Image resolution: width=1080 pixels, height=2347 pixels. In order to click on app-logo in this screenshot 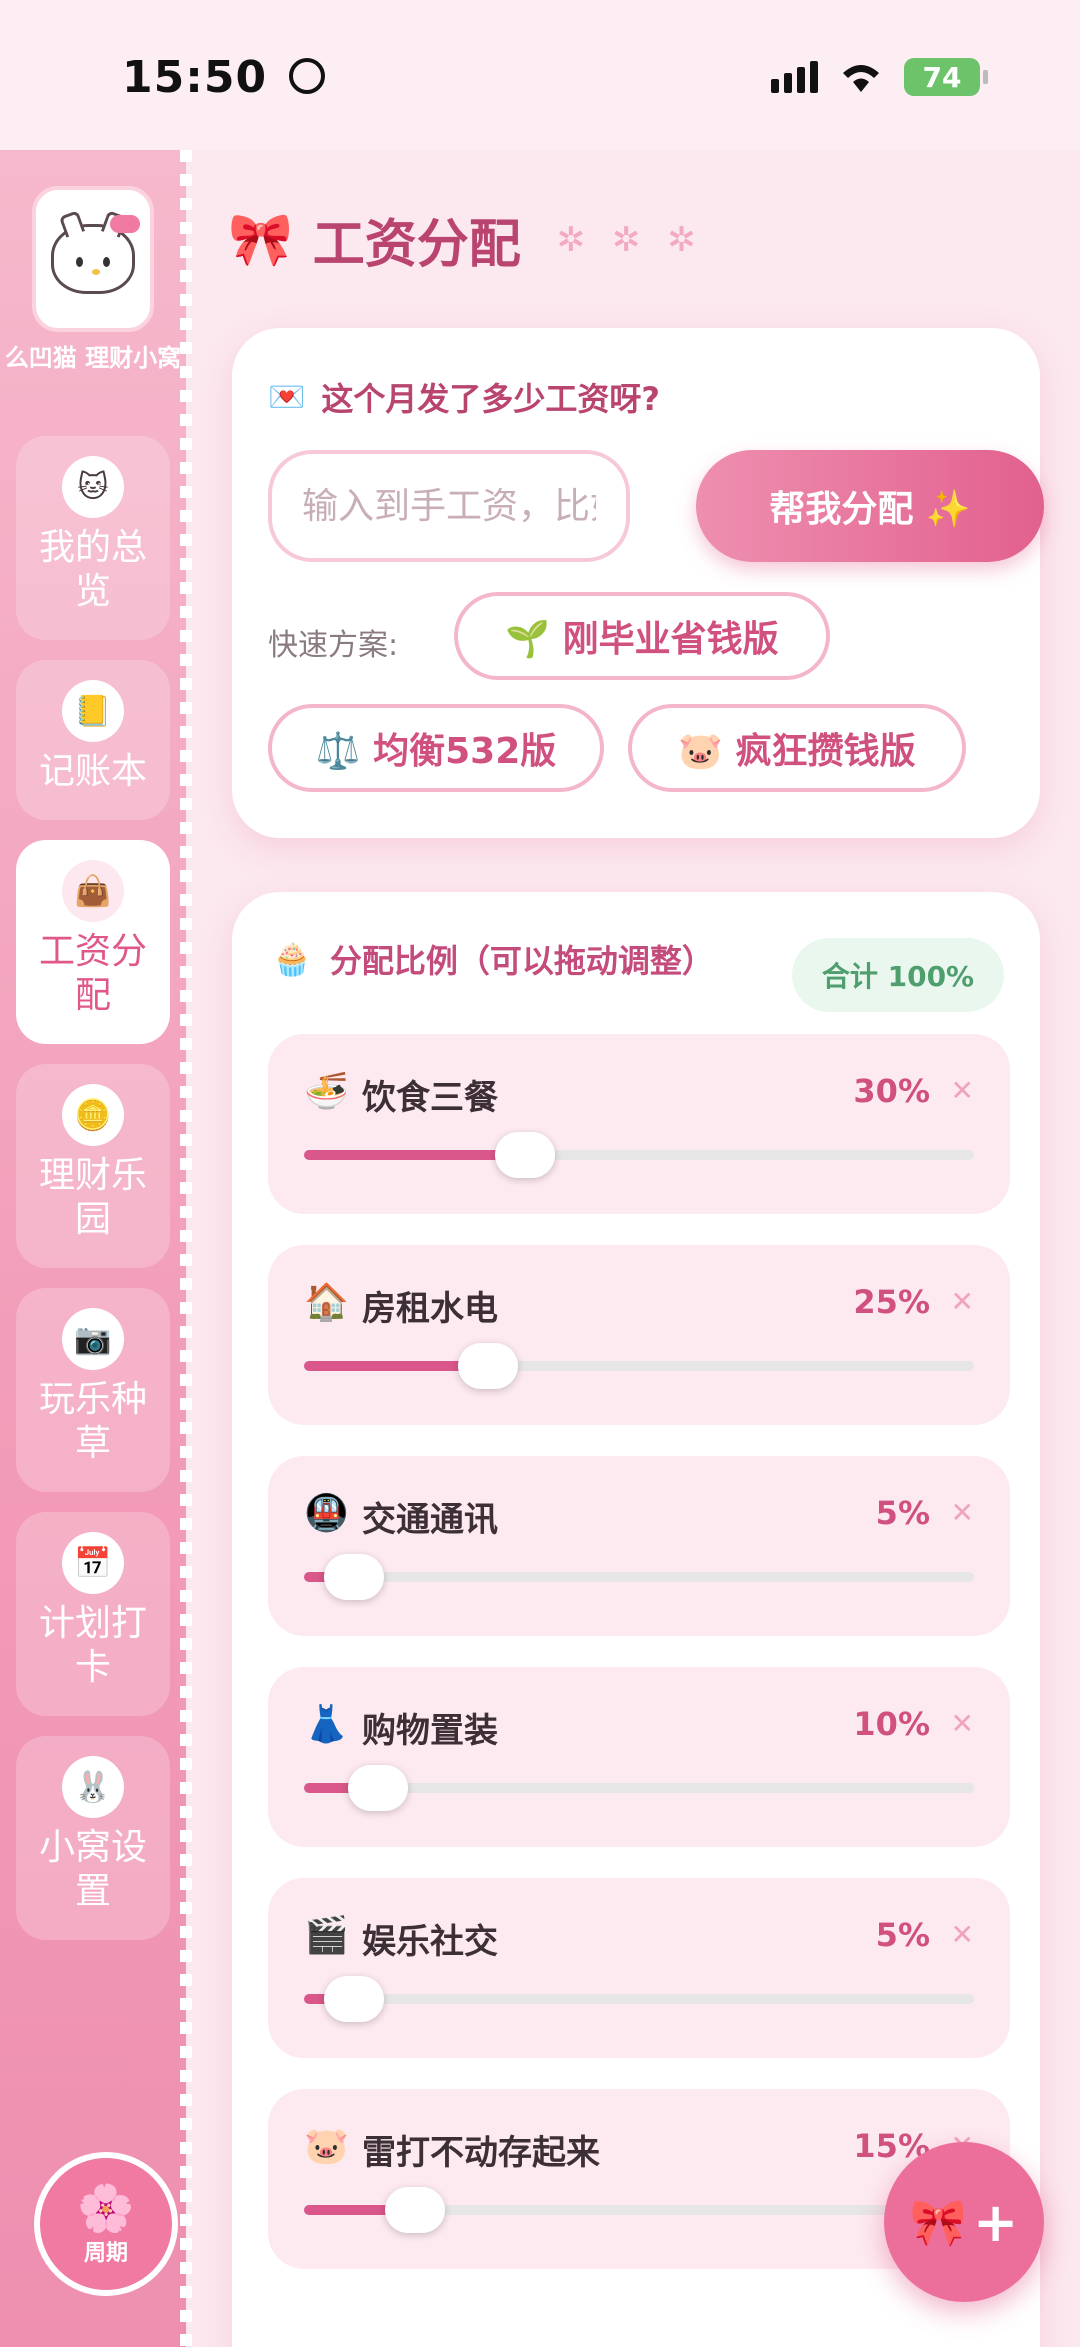, I will do `click(93, 259)`.